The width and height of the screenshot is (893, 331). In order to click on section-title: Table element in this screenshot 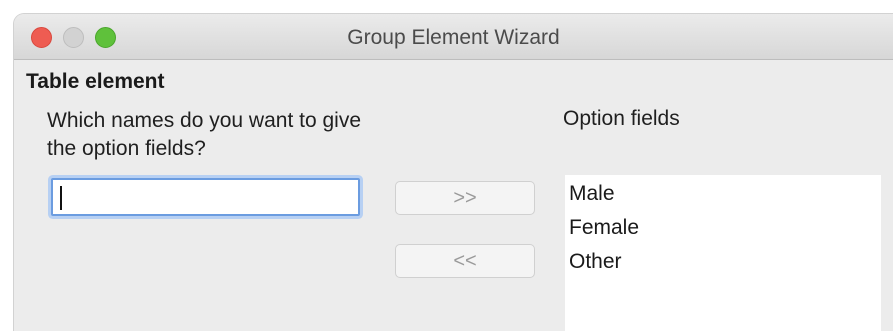, I will do `click(95, 81)`.